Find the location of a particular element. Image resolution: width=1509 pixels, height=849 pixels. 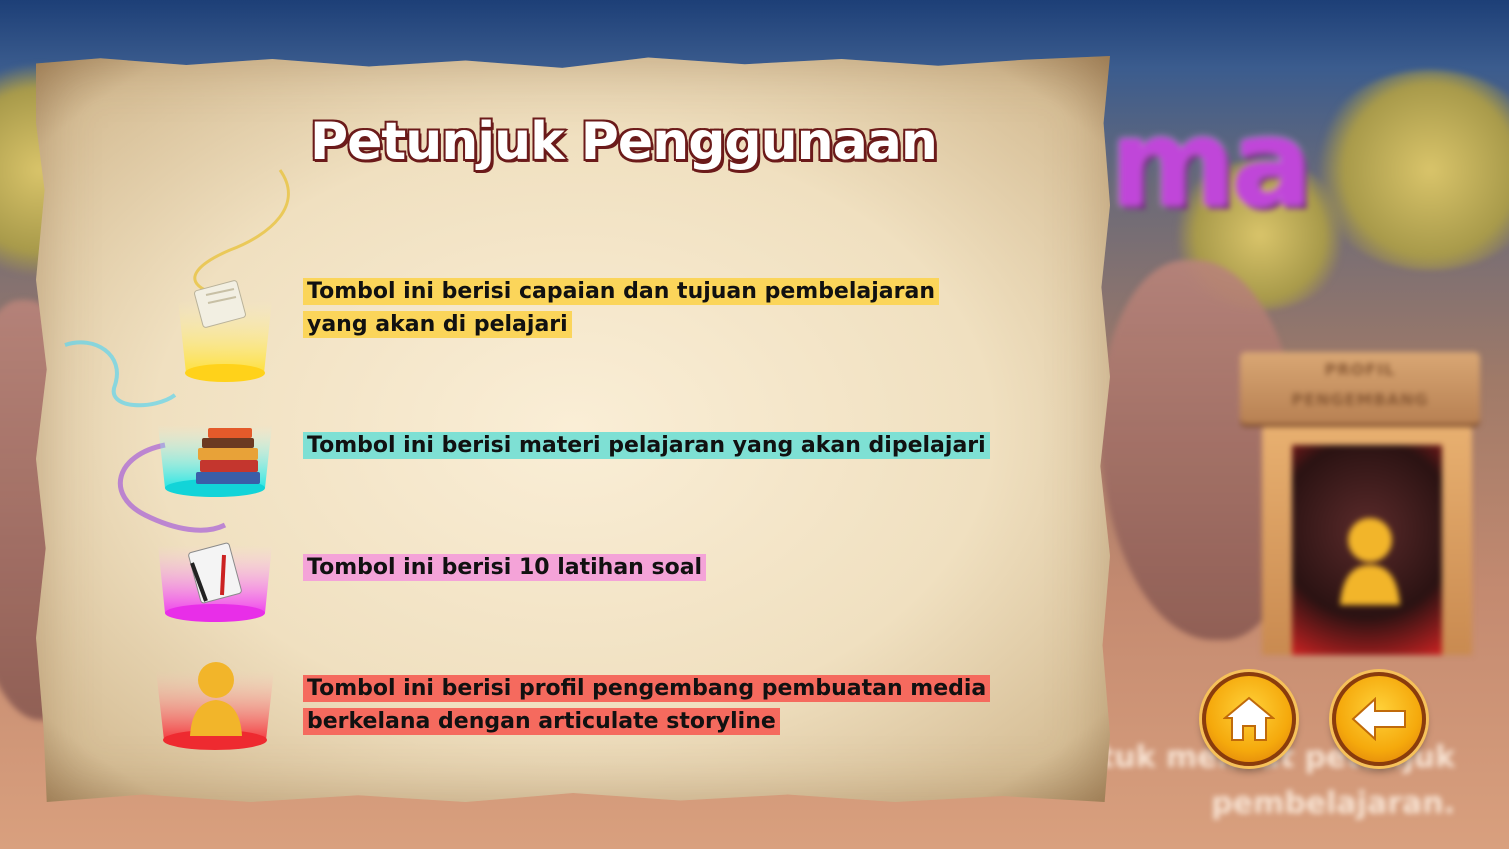

exercise-button is located at coordinates (215, 580).